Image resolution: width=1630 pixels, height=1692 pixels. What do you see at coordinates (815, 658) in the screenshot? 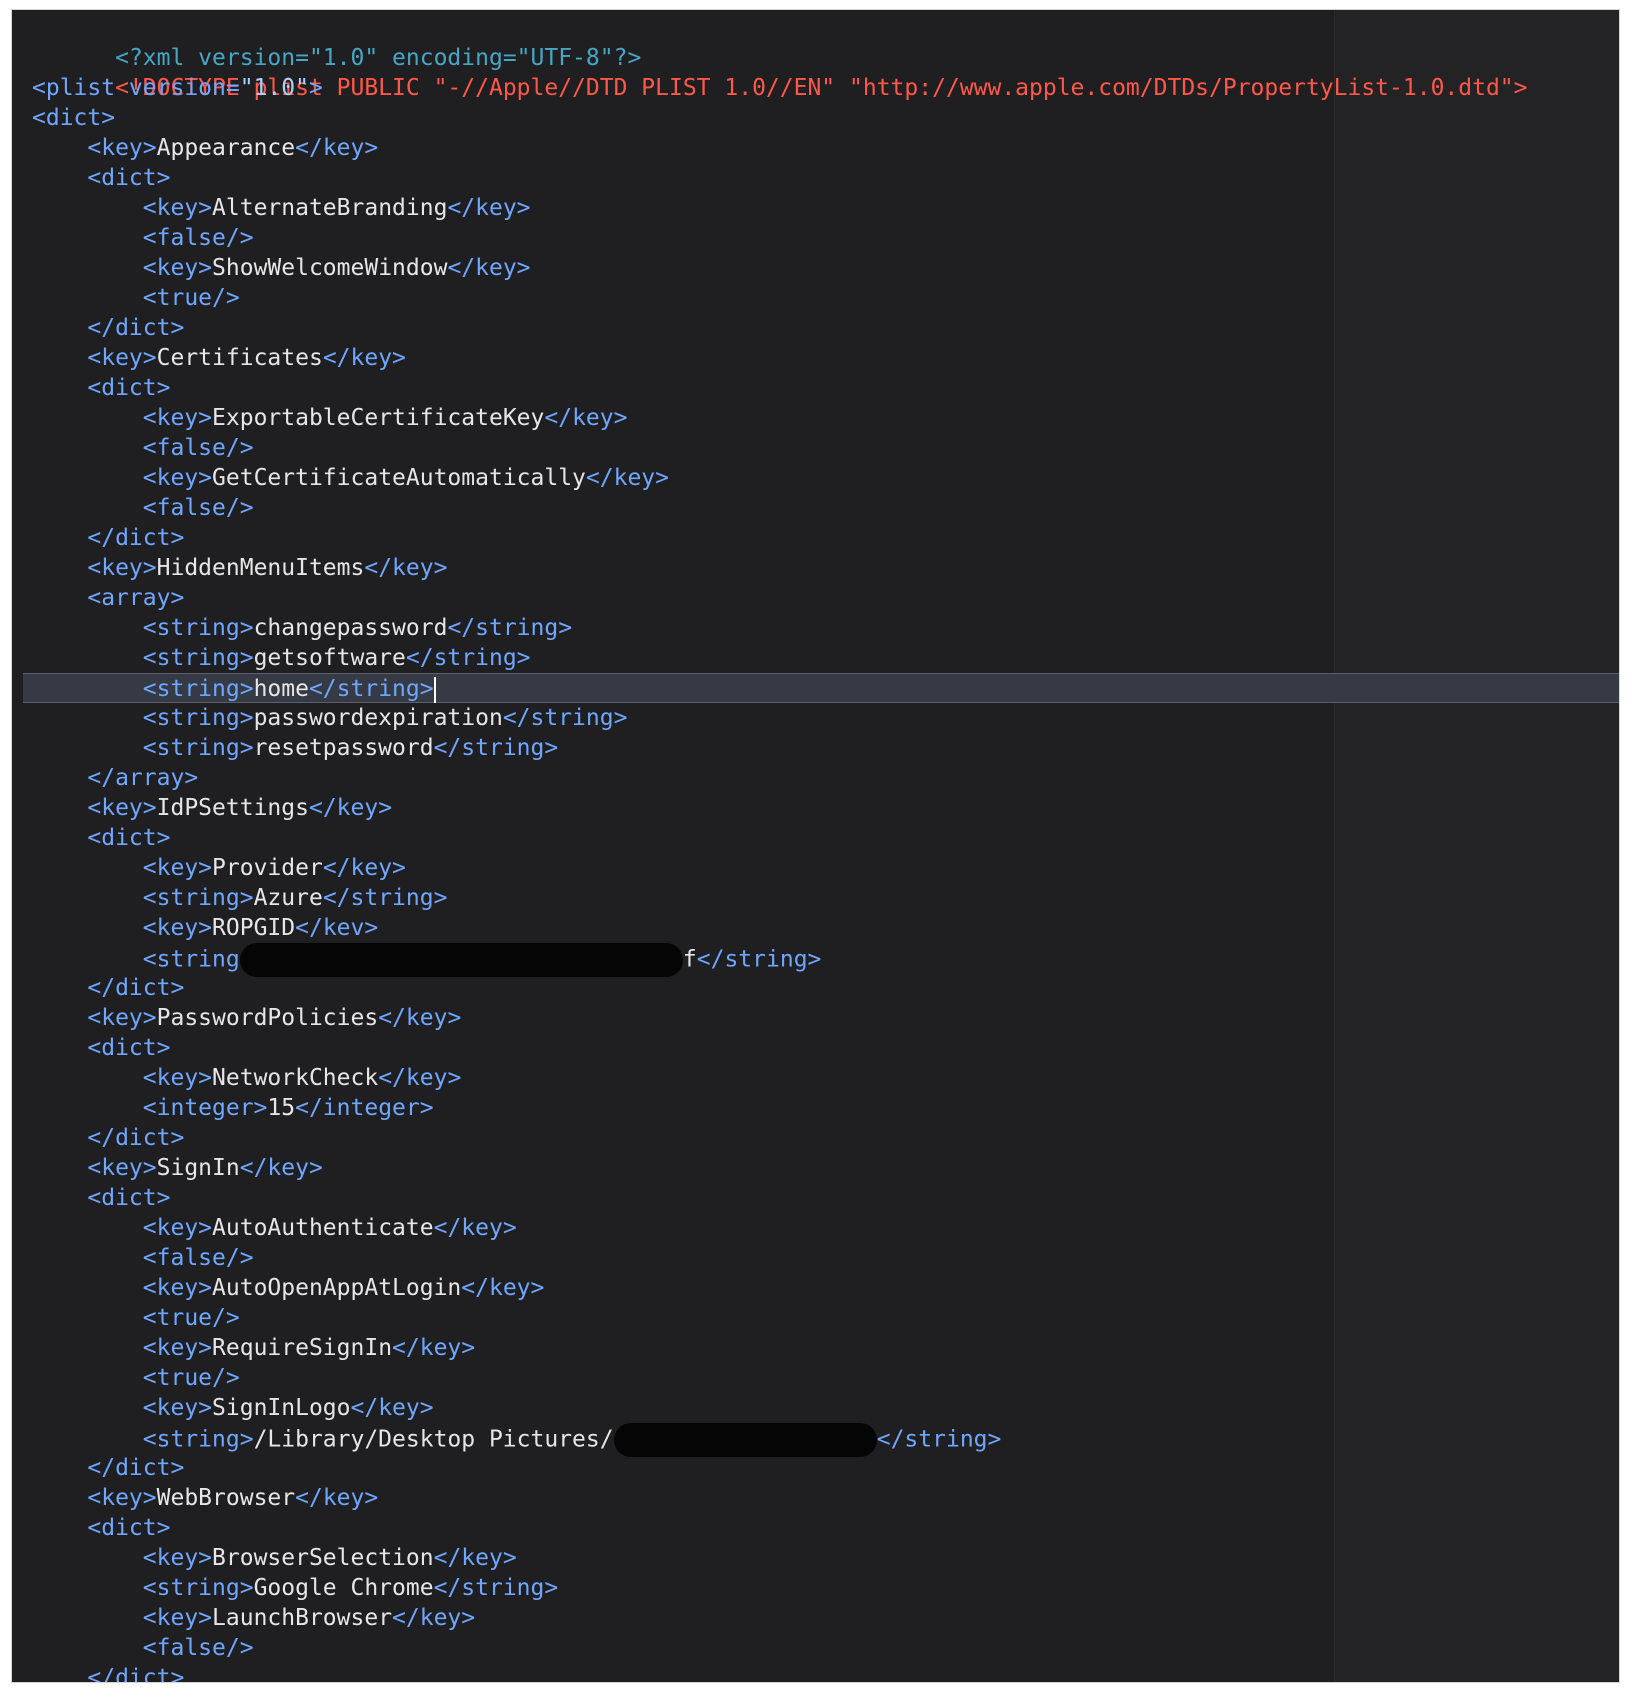
I see `code-line: <string>getsoftware</string>` at bounding box center [815, 658].